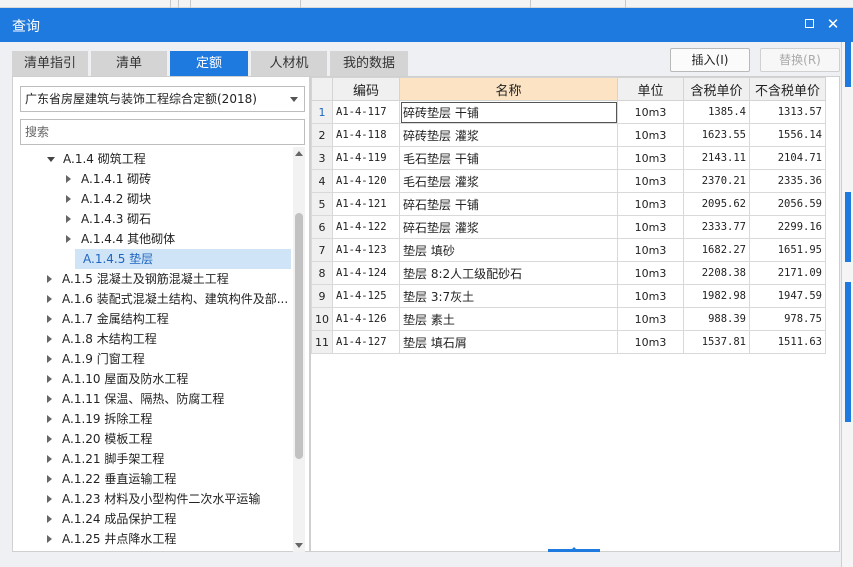  I want to click on tree-item-a1-4-1: A.1.4.1 砌砖, so click(108, 179).